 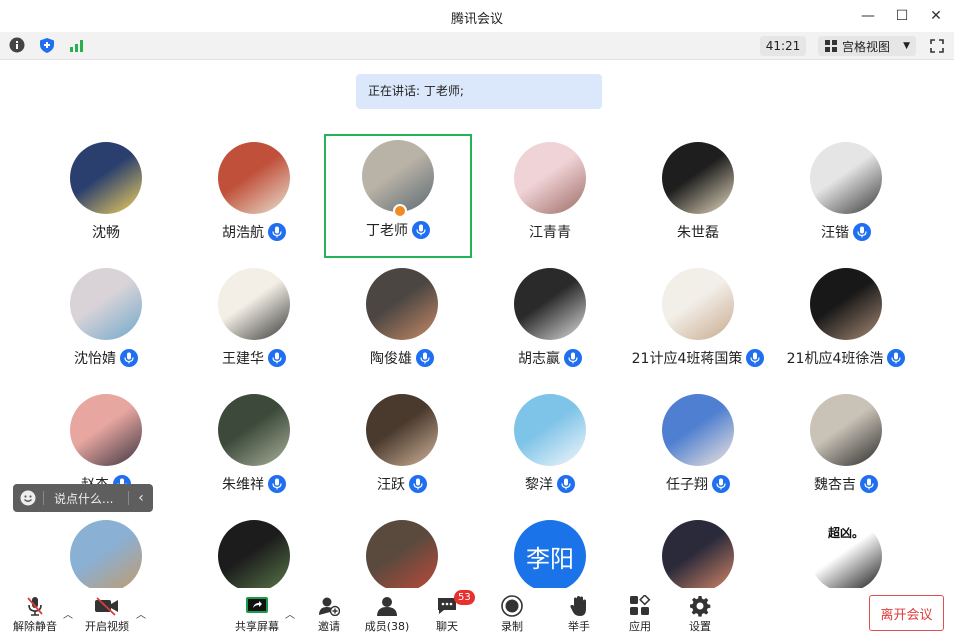 What do you see at coordinates (28, 498) in the screenshot?
I see `emoji-icon` at bounding box center [28, 498].